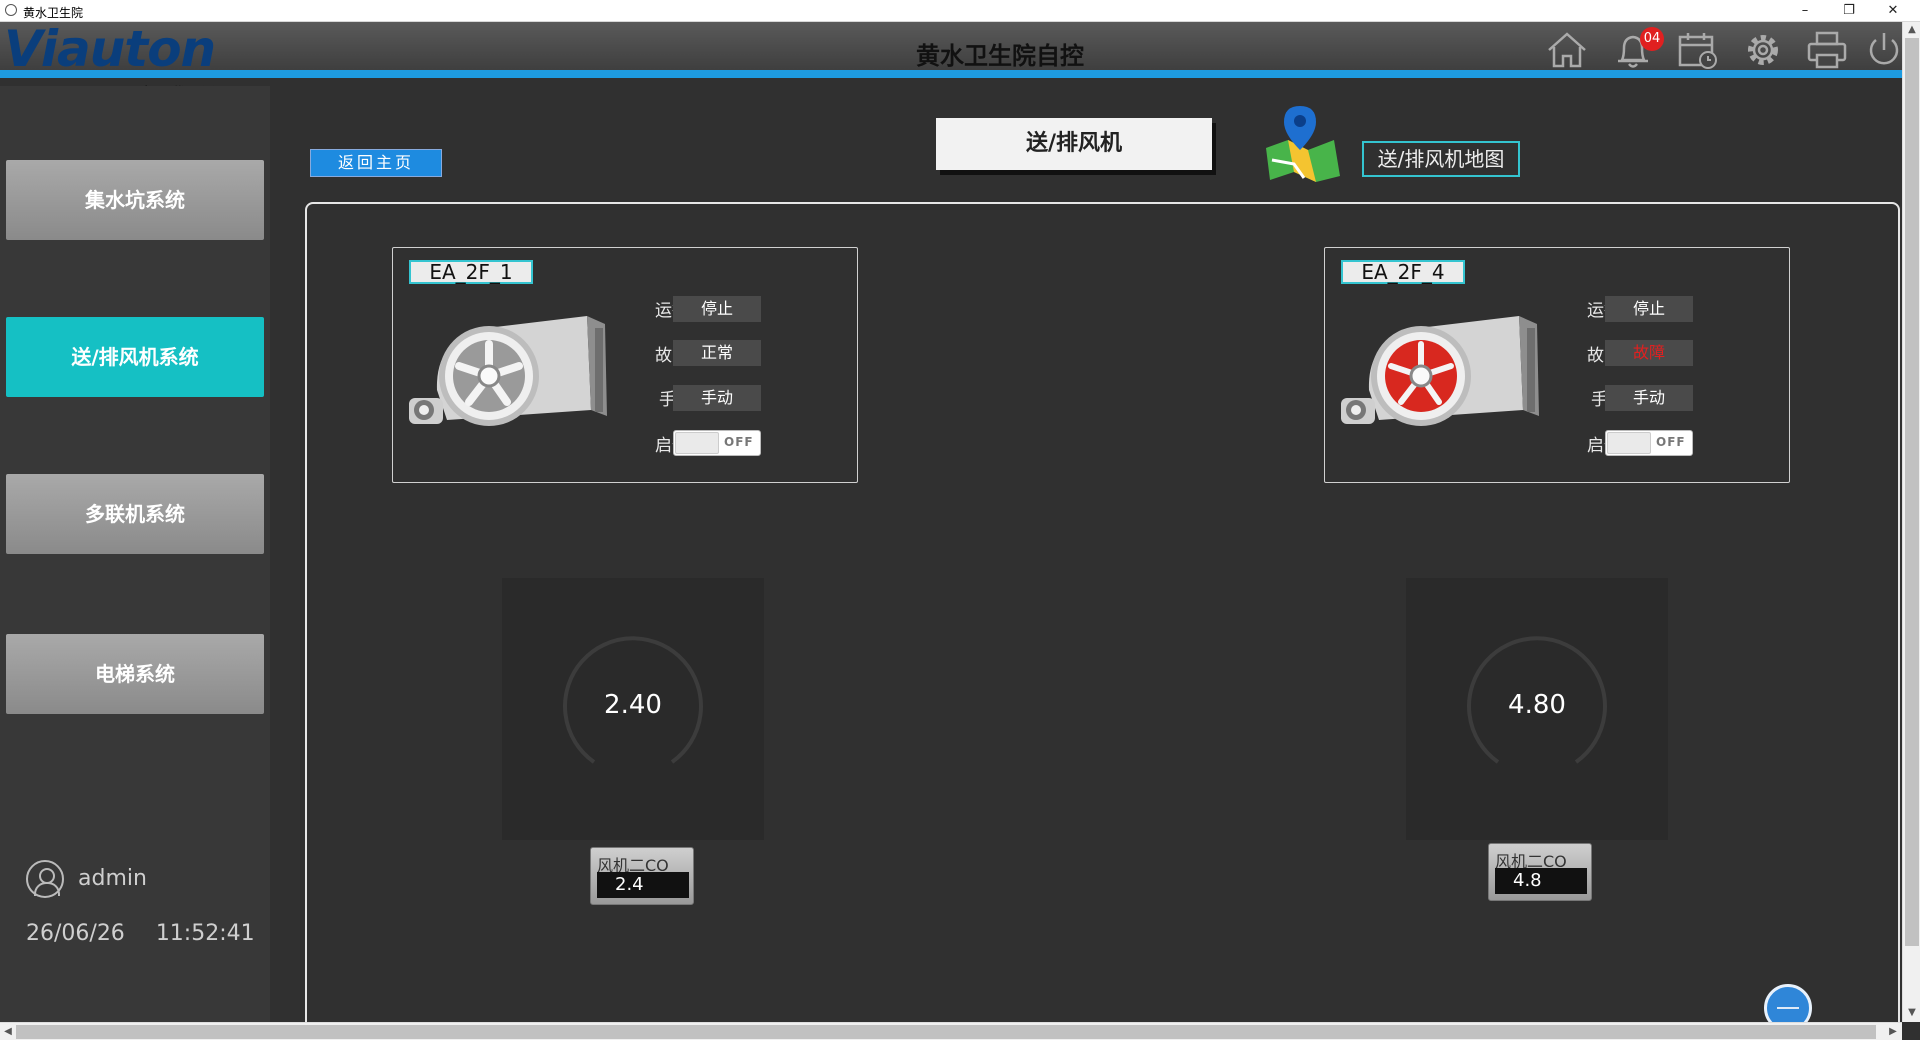 This screenshot has width=1920, height=1040. I want to click on map-icon, so click(1304, 144).